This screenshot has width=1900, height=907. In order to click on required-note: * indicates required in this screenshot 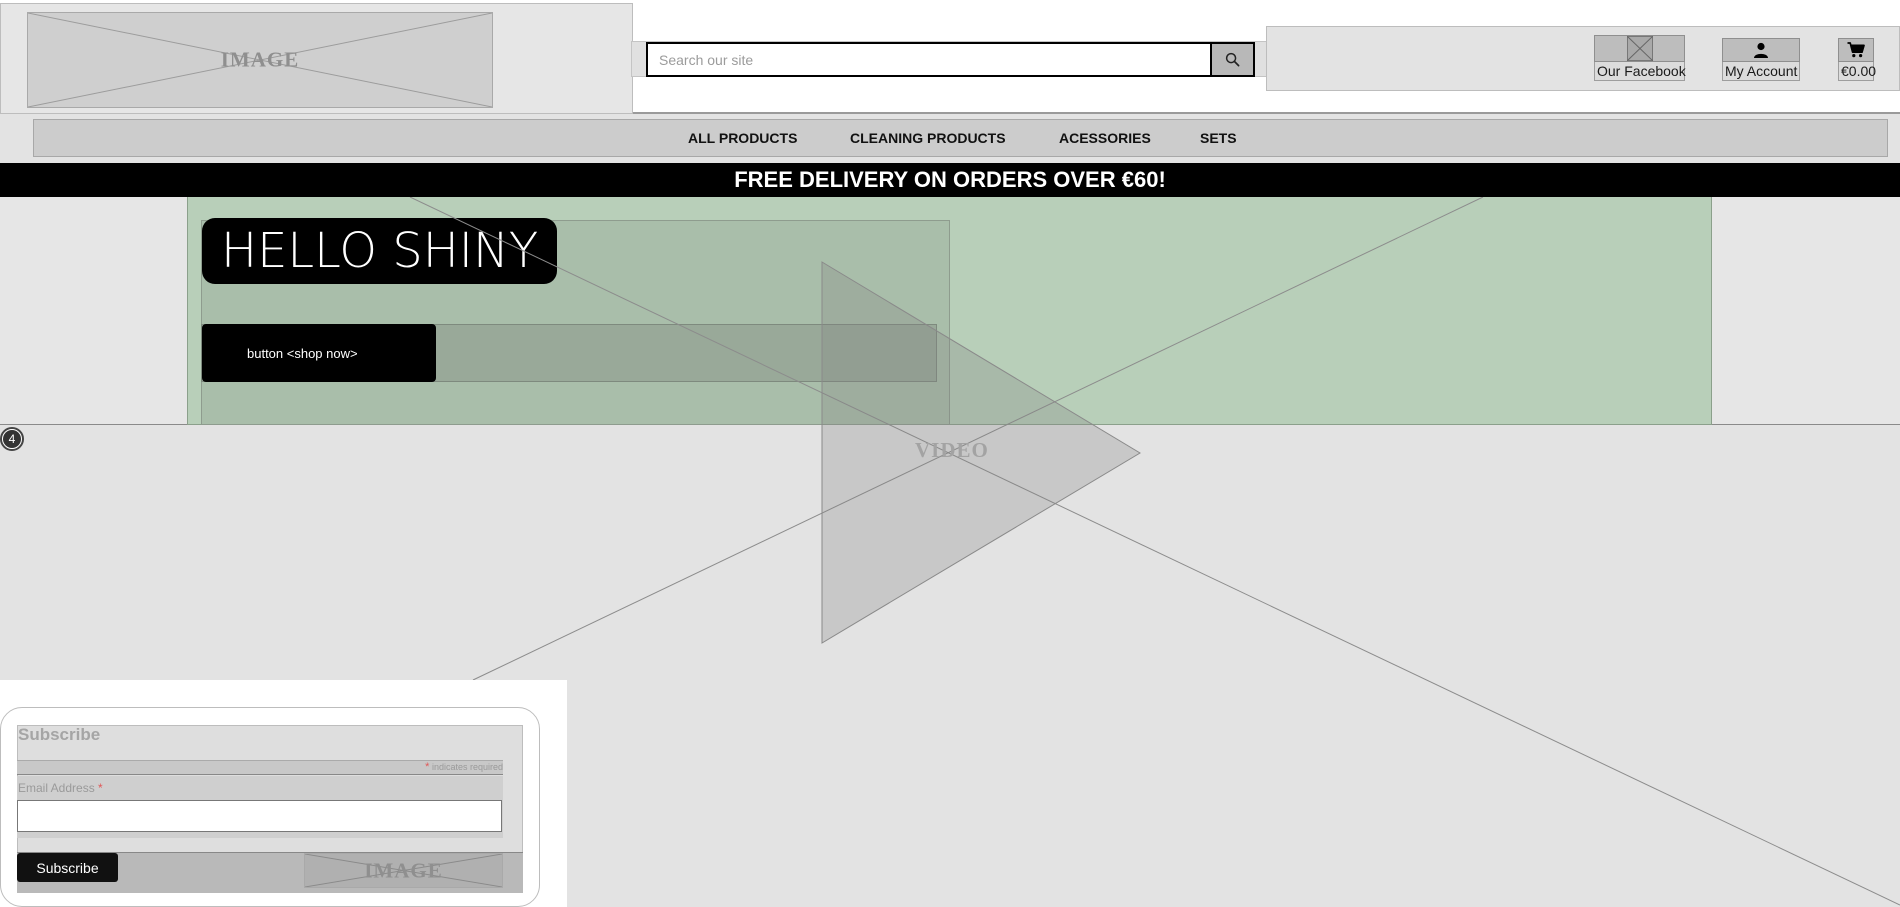, I will do `click(260, 767)`.